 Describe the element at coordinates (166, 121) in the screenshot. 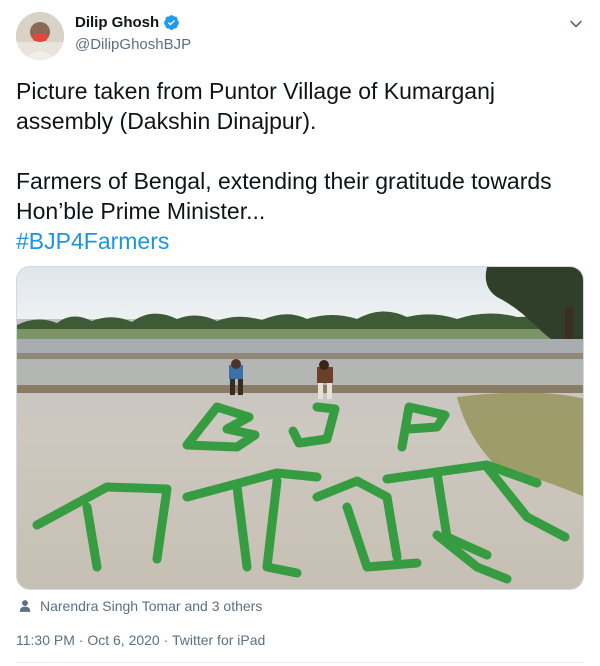

I see `tweet-text-line: assembly (Dakshin Dinajpur).` at that location.